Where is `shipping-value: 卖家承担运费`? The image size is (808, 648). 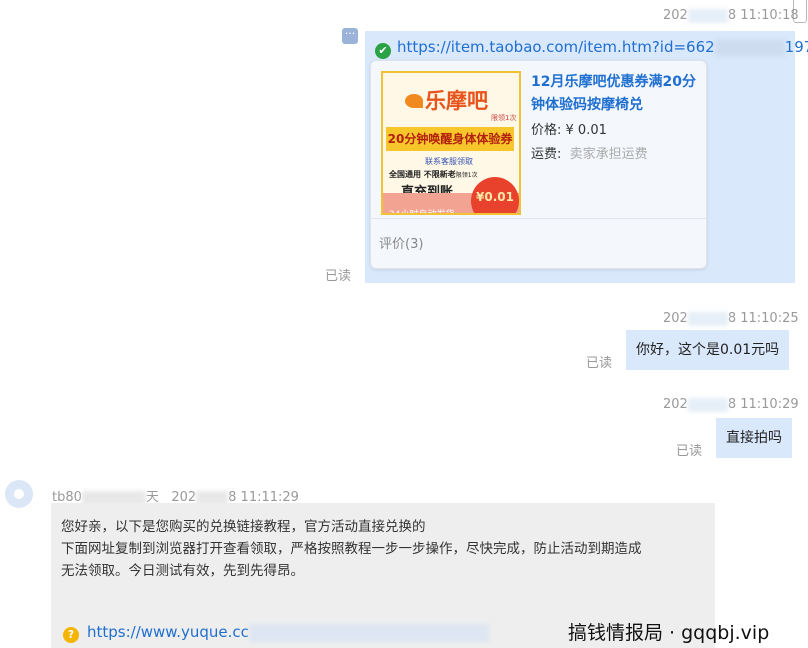
shipping-value: 卖家承担运费 is located at coordinates (608, 154).